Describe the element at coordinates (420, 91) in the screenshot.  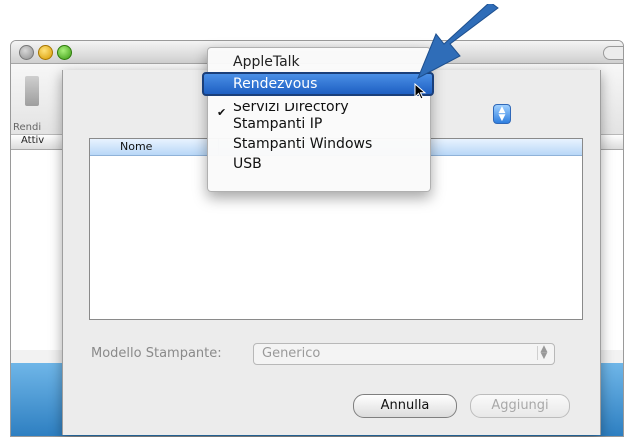
I see `mouse-pointer-icon` at that location.